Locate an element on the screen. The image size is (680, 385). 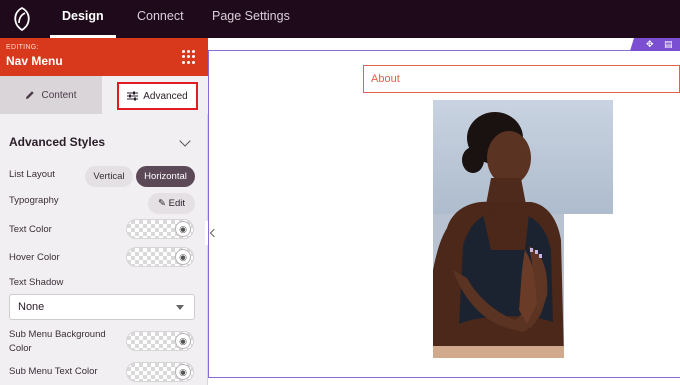
tab-content-label: Content is located at coordinates (59, 95).